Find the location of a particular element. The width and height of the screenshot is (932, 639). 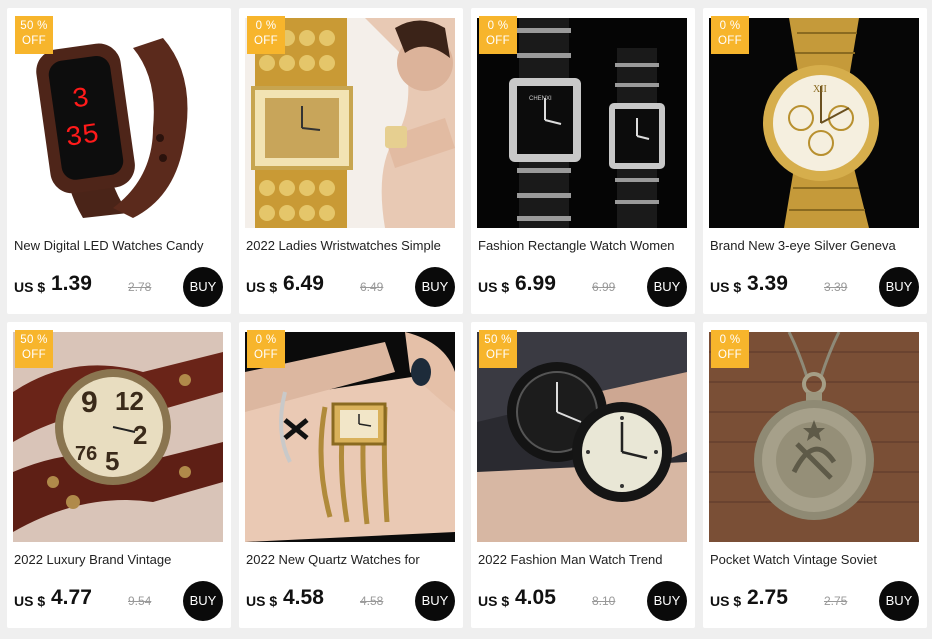

product-price: 3.39 is located at coordinates (767, 283).